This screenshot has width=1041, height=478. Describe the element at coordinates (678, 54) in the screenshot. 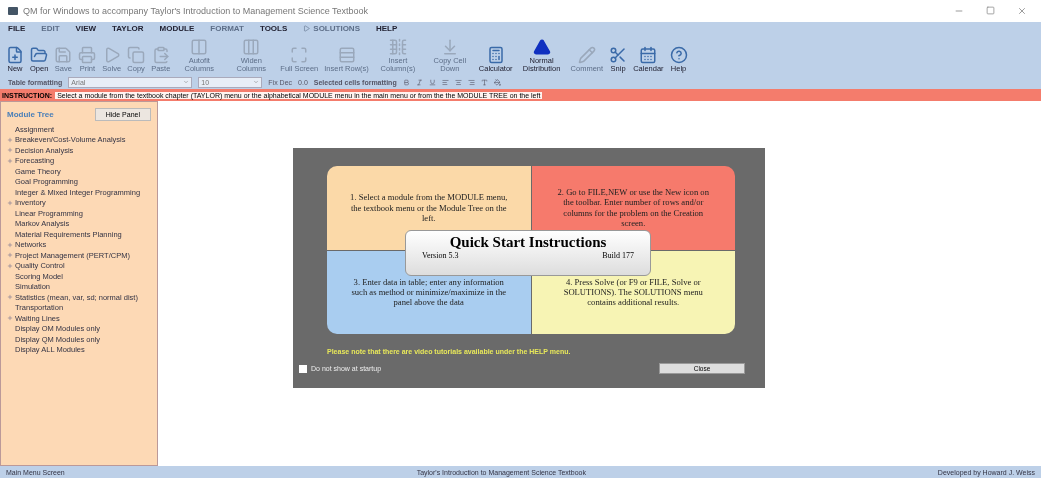

I see `help-icon` at that location.